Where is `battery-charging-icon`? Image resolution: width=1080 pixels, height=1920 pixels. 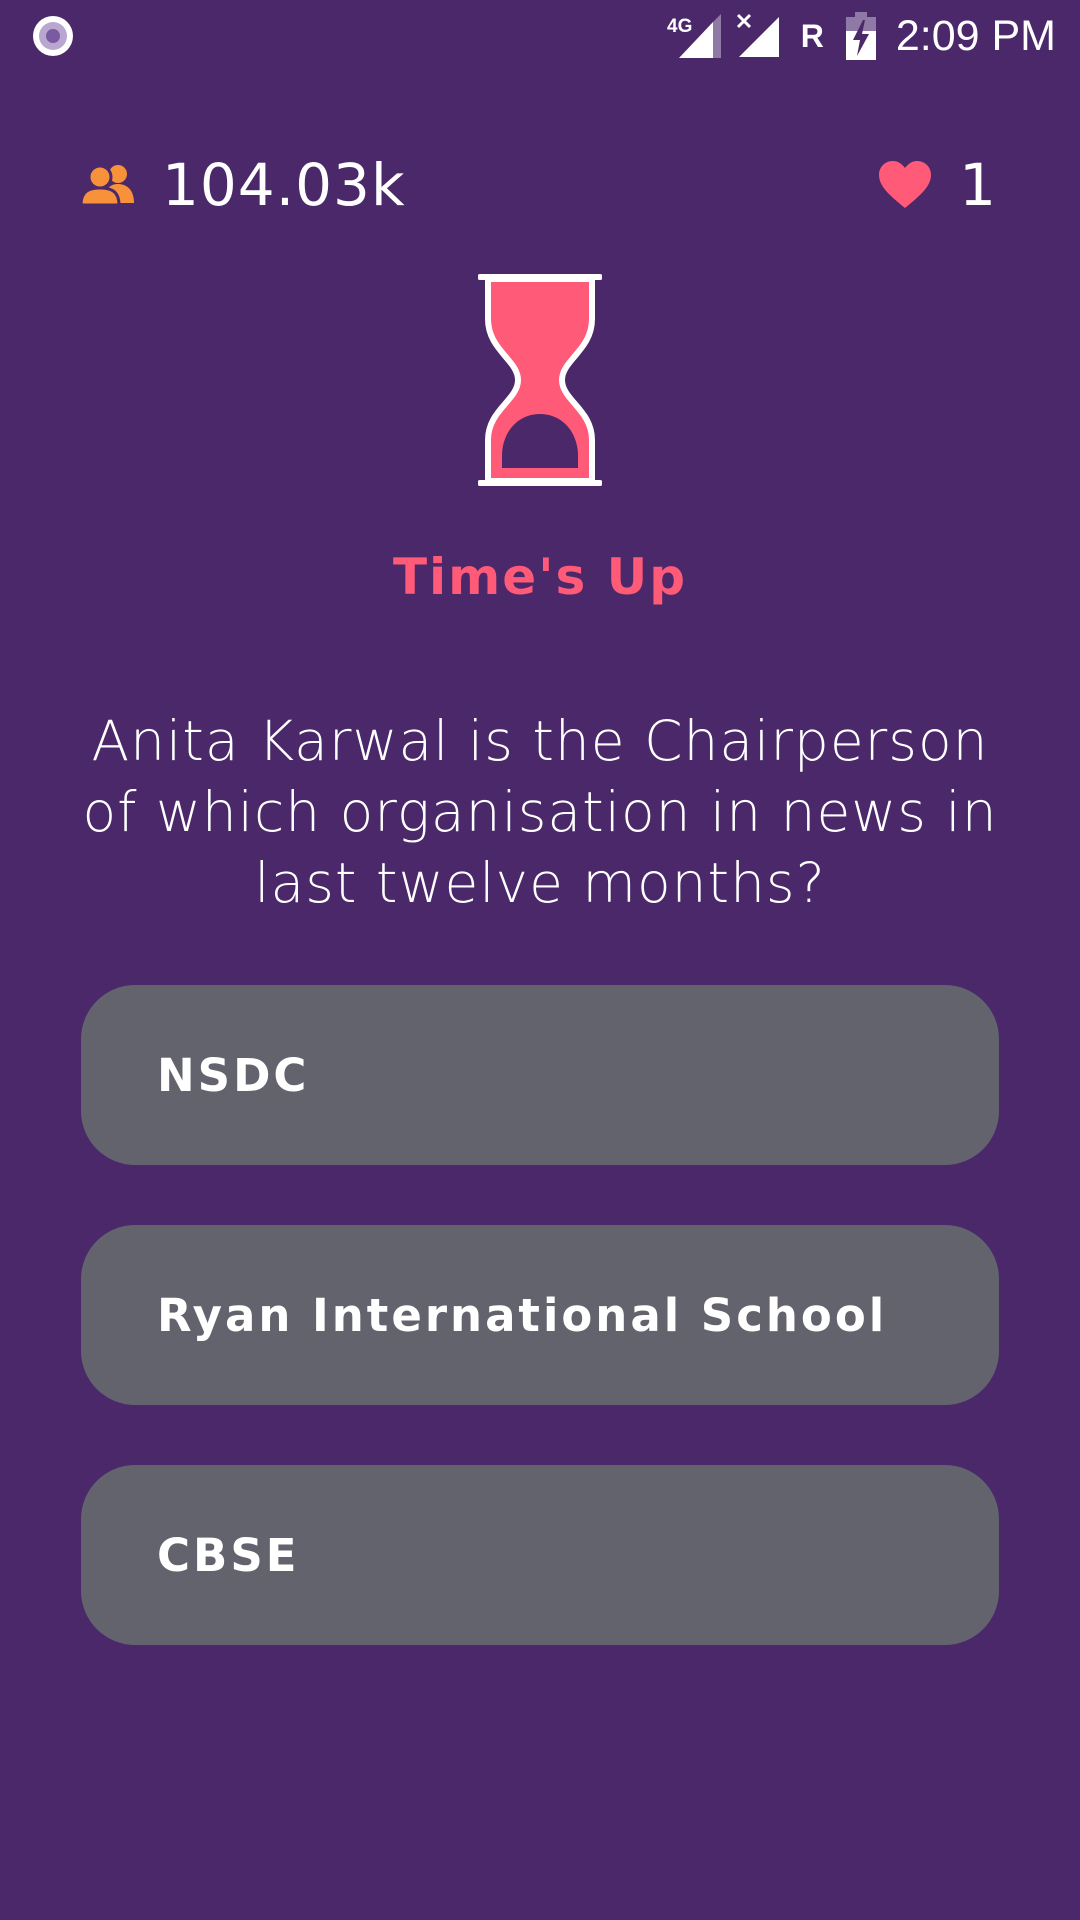
battery-charging-icon is located at coordinates (860, 36).